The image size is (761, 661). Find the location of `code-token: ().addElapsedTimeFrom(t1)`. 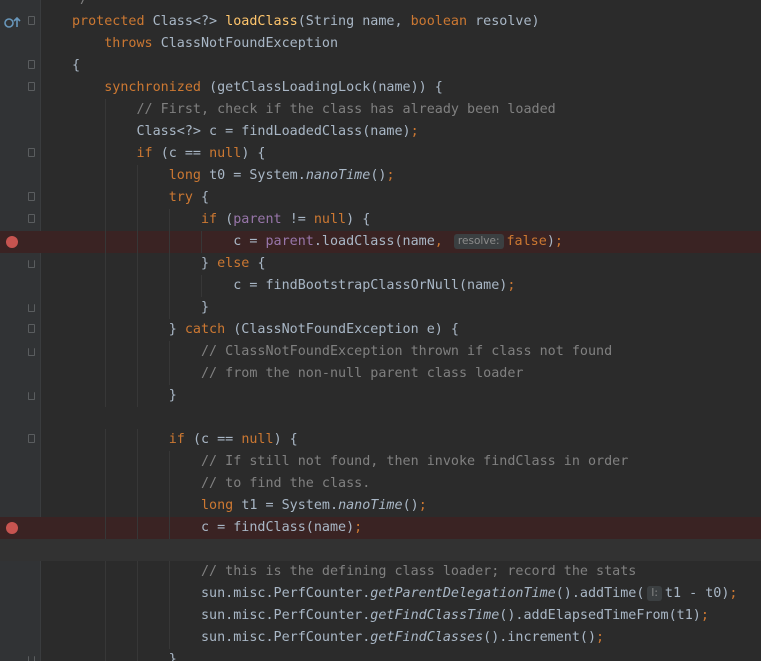

code-token: ().addElapsedTimeFrom(t1) is located at coordinates (600, 615).